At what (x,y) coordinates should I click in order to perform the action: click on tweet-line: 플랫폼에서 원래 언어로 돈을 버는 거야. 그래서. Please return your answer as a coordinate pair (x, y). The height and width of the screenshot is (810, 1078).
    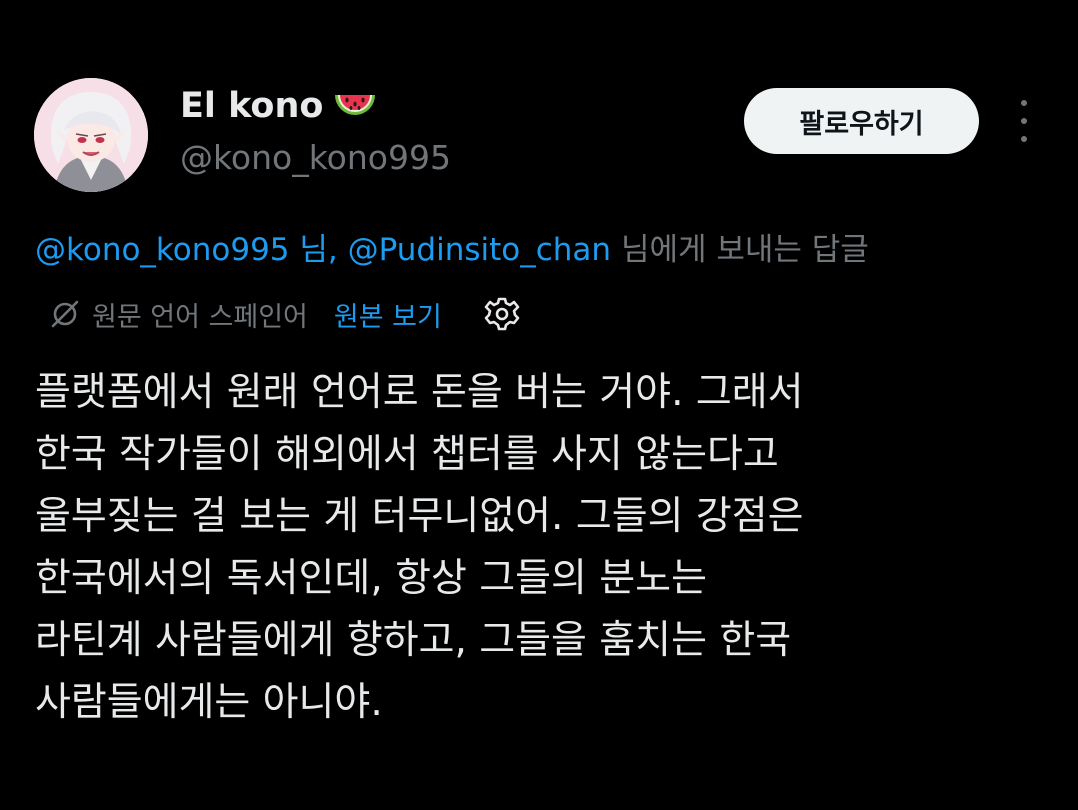
    Looking at the image, I should click on (419, 392).